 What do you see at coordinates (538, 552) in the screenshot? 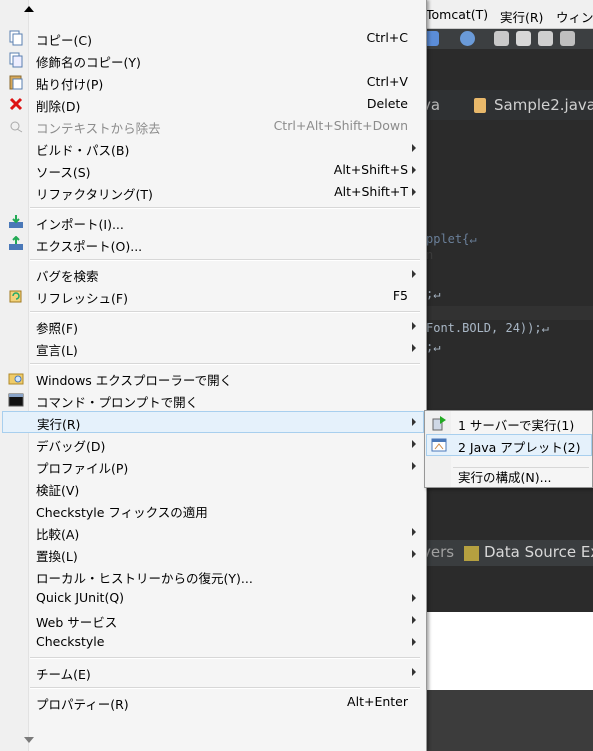
I see `view-tab-data-source: Data Source Ex` at bounding box center [538, 552].